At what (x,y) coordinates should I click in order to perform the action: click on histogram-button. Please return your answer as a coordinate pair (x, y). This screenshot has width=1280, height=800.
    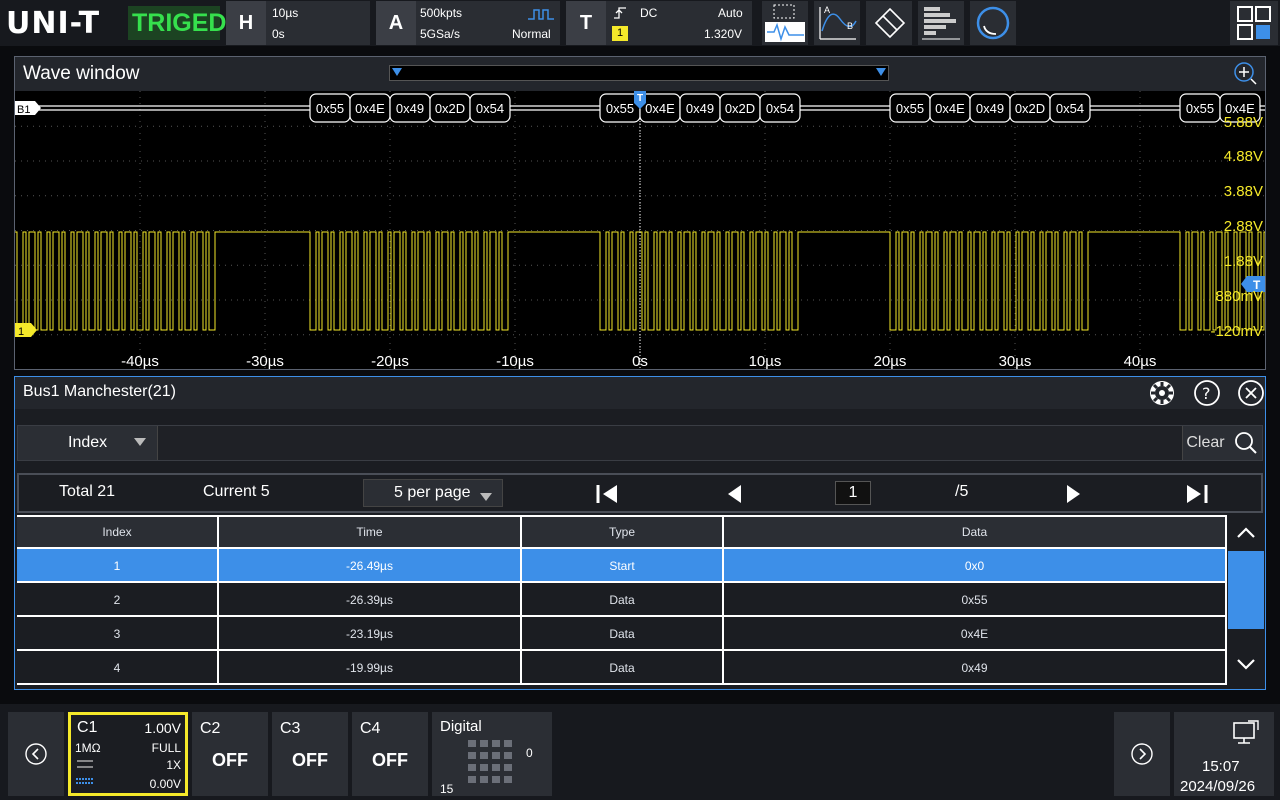
    Looking at the image, I should click on (941, 23).